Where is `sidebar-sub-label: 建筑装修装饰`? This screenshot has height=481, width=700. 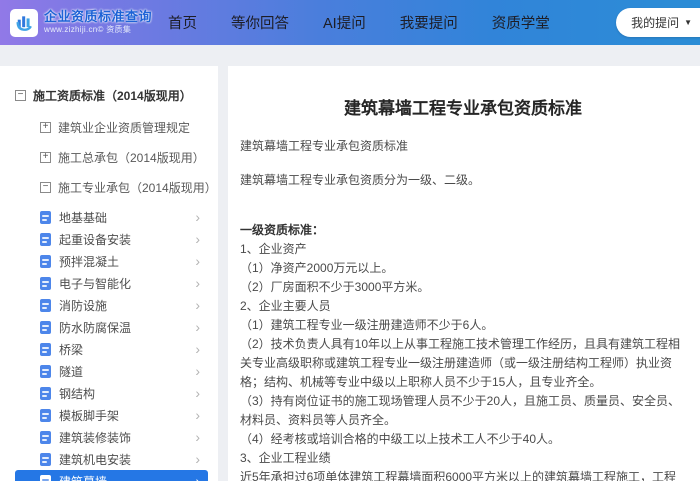
sidebar-sub-label: 建筑装修装饰 is located at coordinates (95, 437).